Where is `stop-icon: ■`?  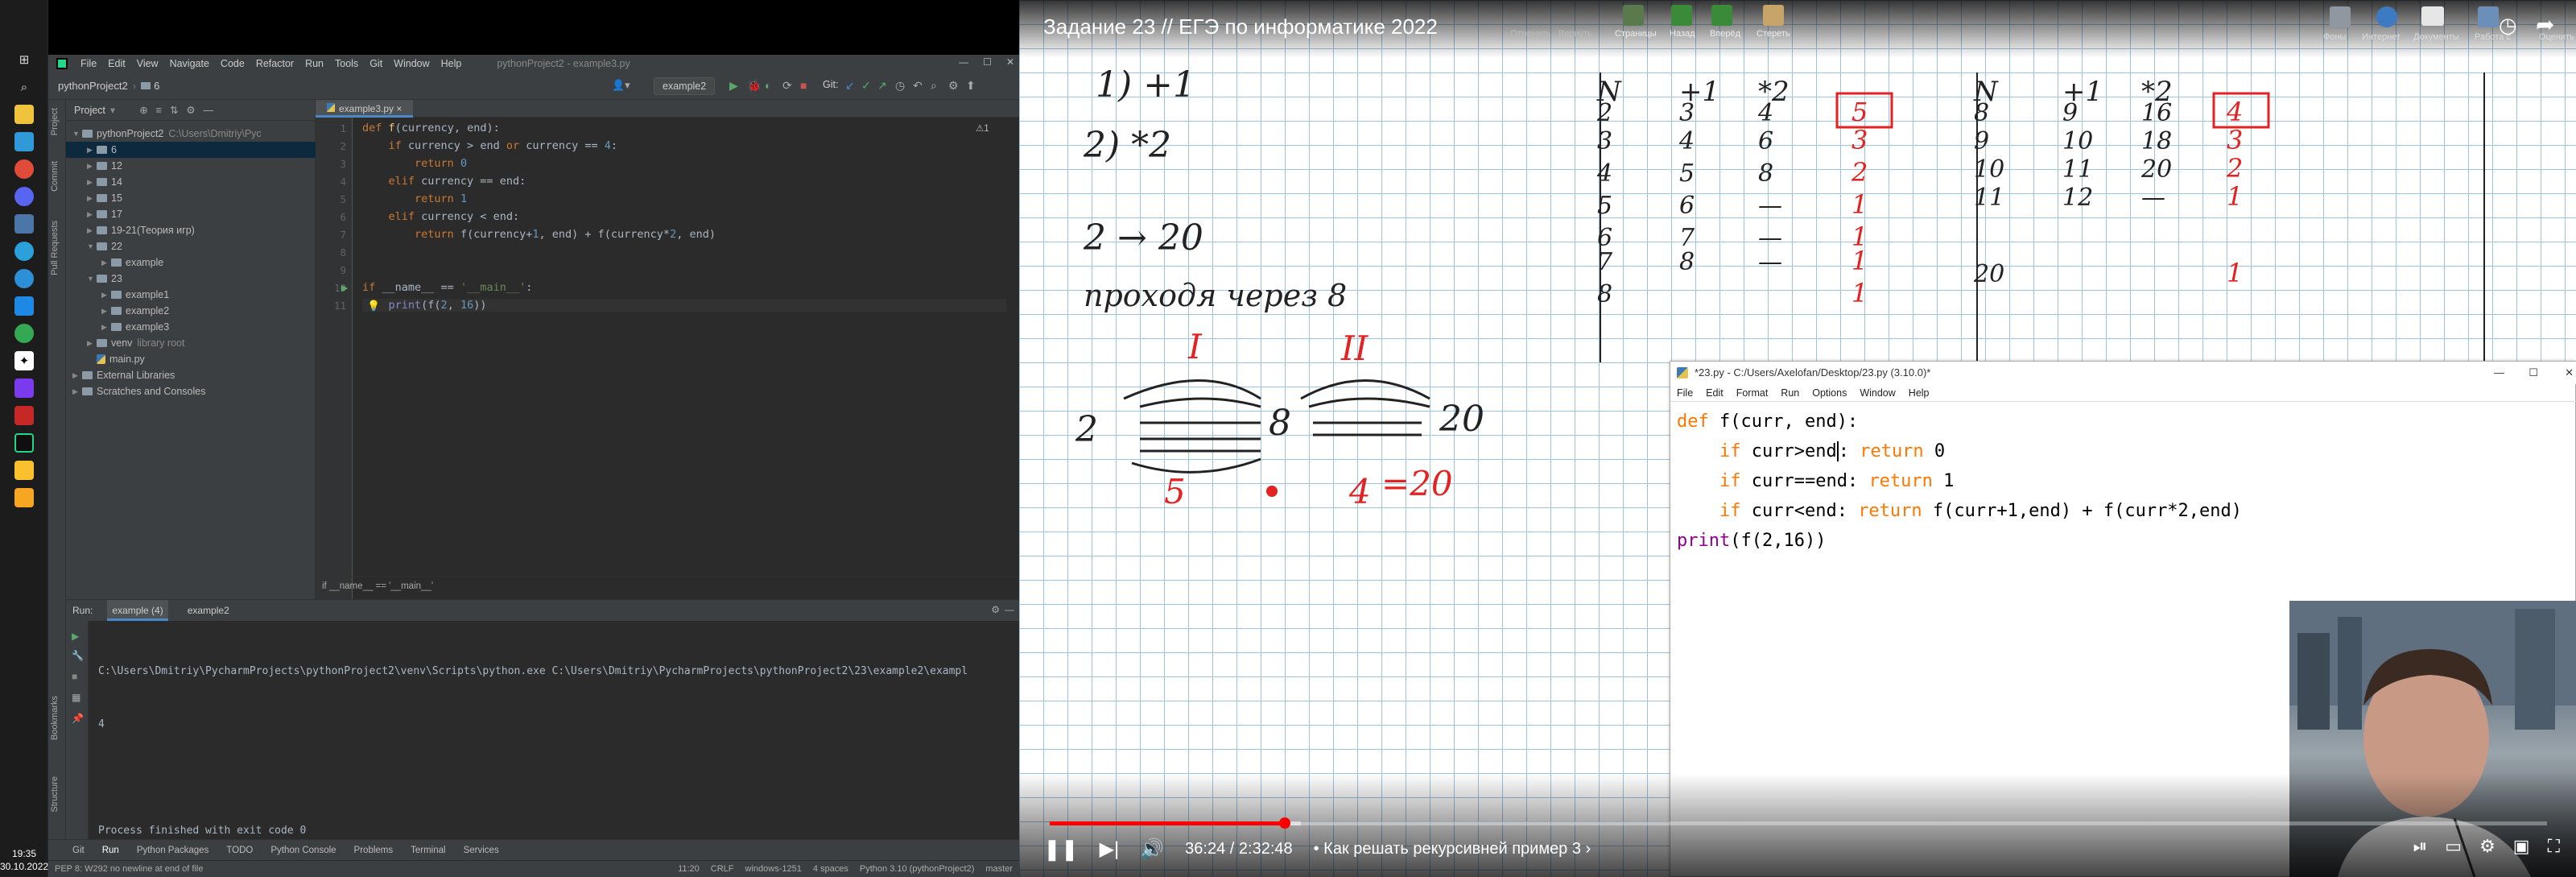
stop-icon: ■ is located at coordinates (803, 85).